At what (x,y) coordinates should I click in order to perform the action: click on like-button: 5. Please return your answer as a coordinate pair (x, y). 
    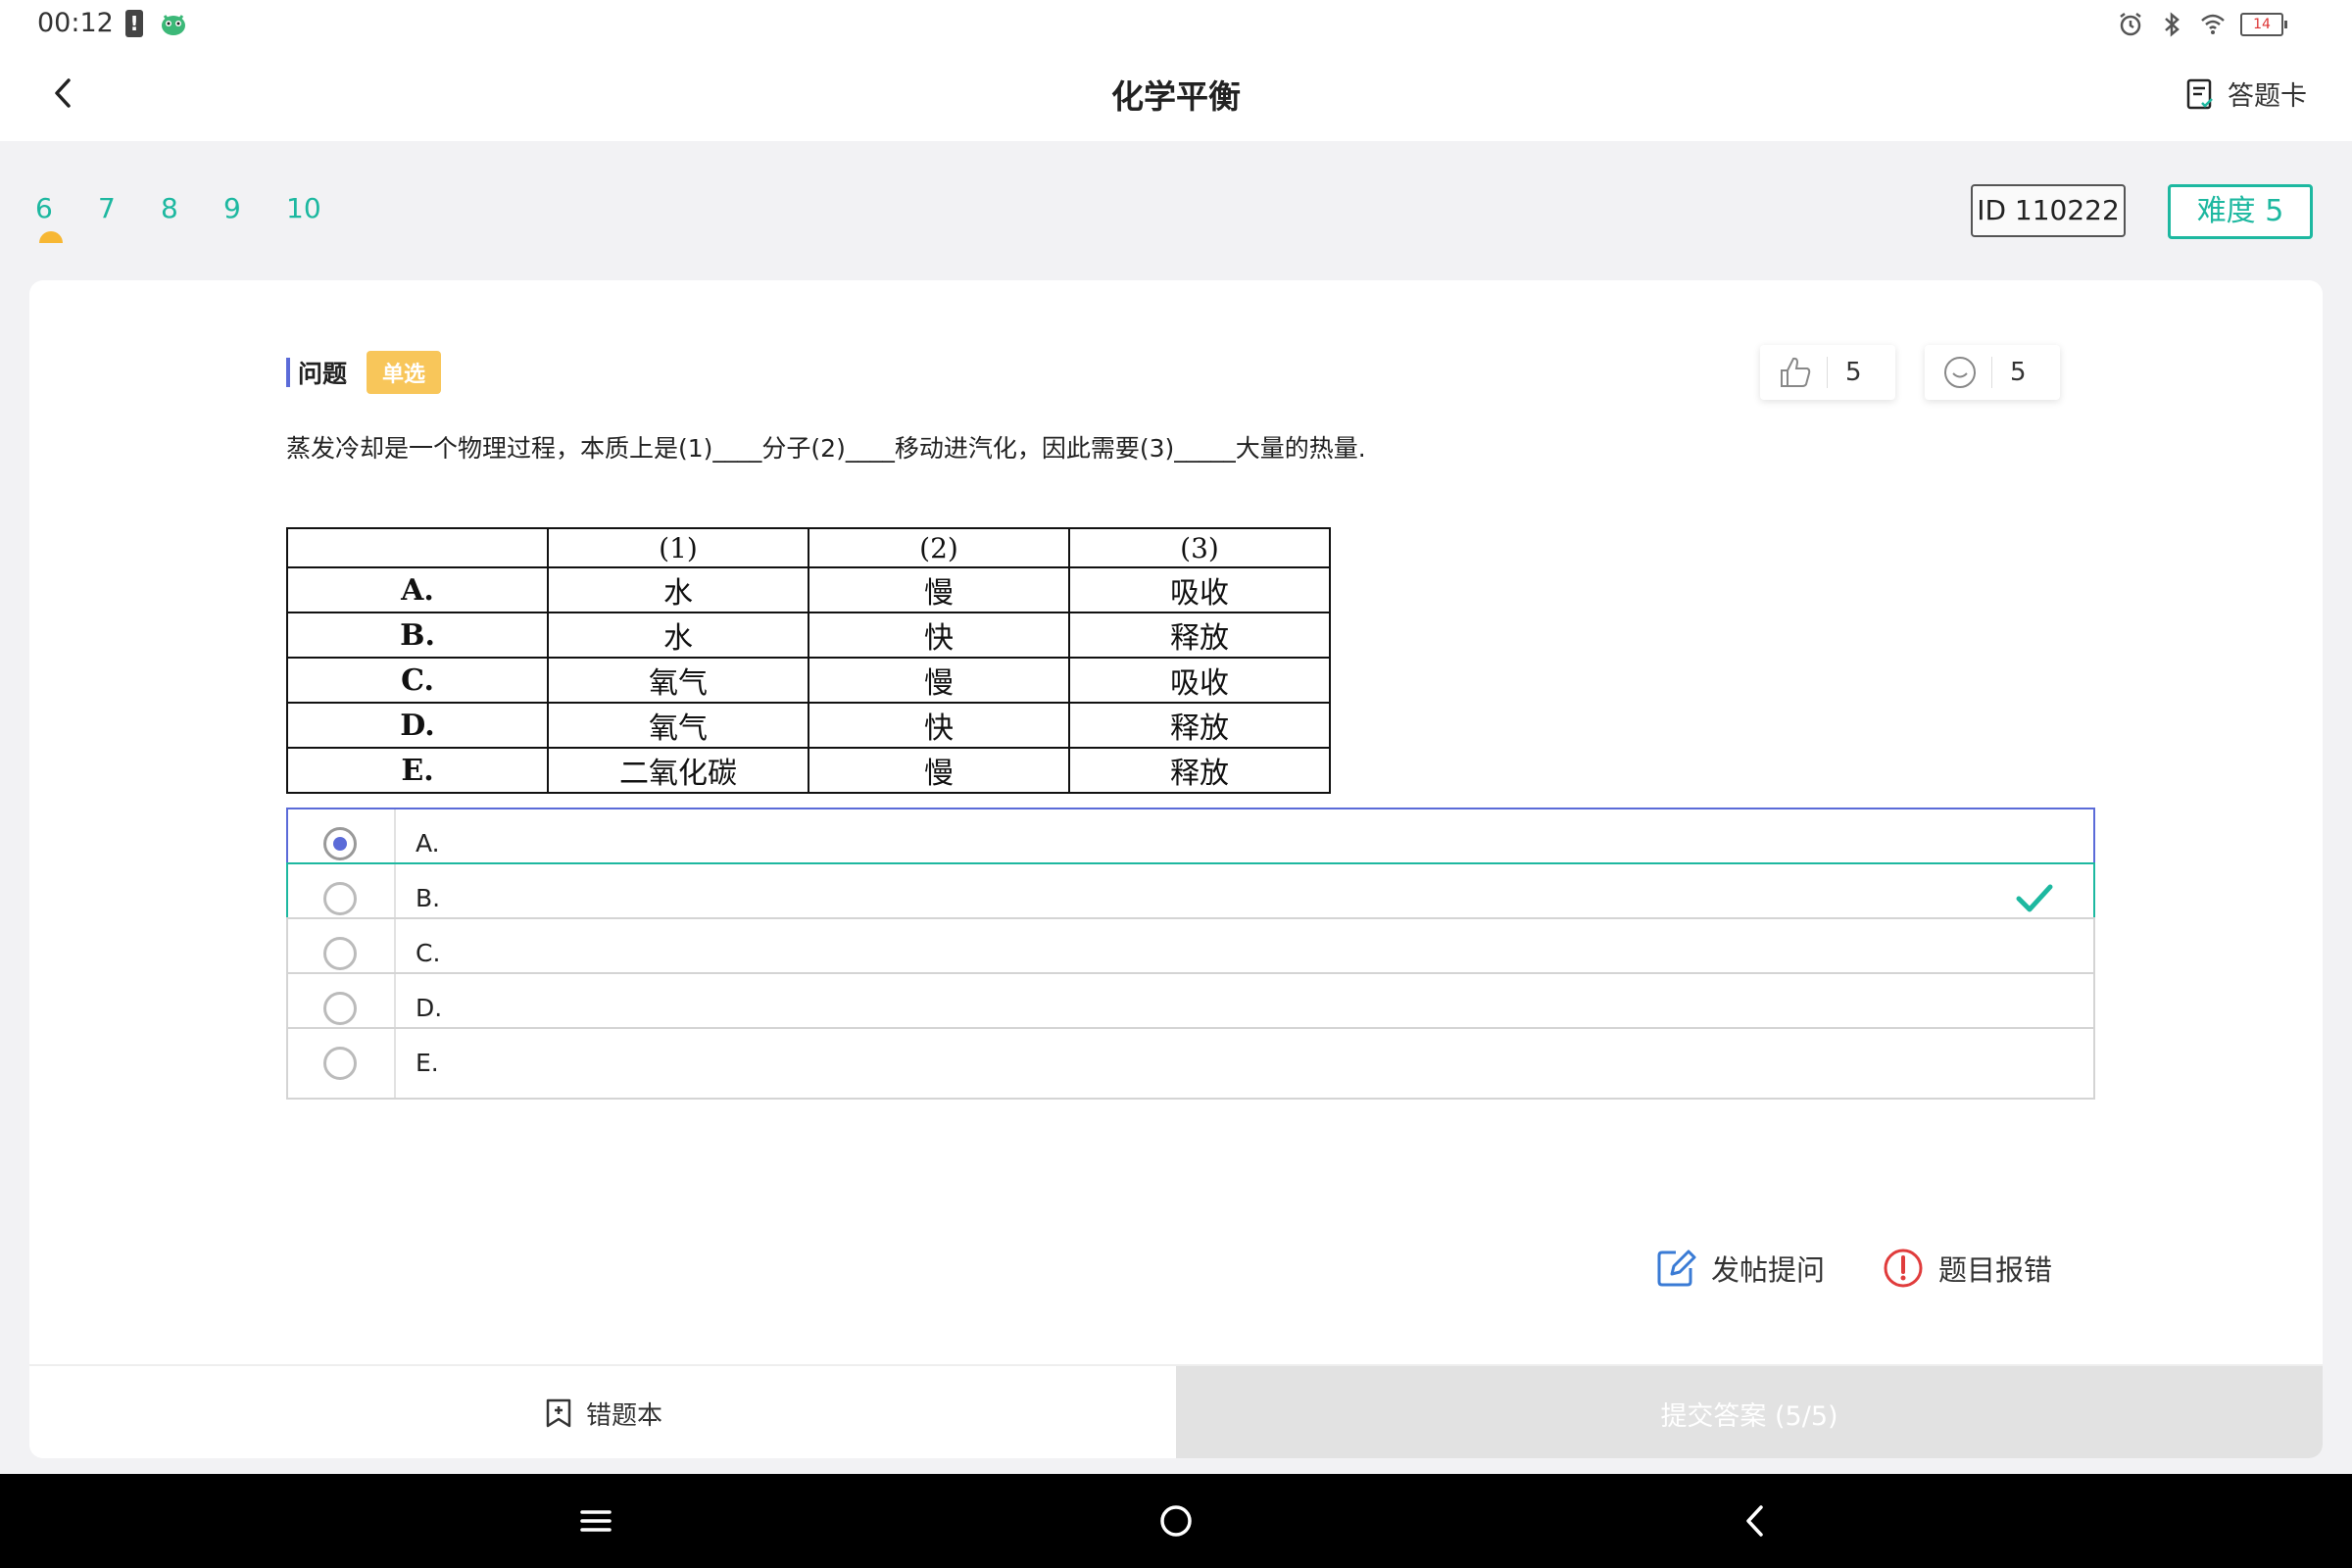
    Looking at the image, I should click on (1827, 372).